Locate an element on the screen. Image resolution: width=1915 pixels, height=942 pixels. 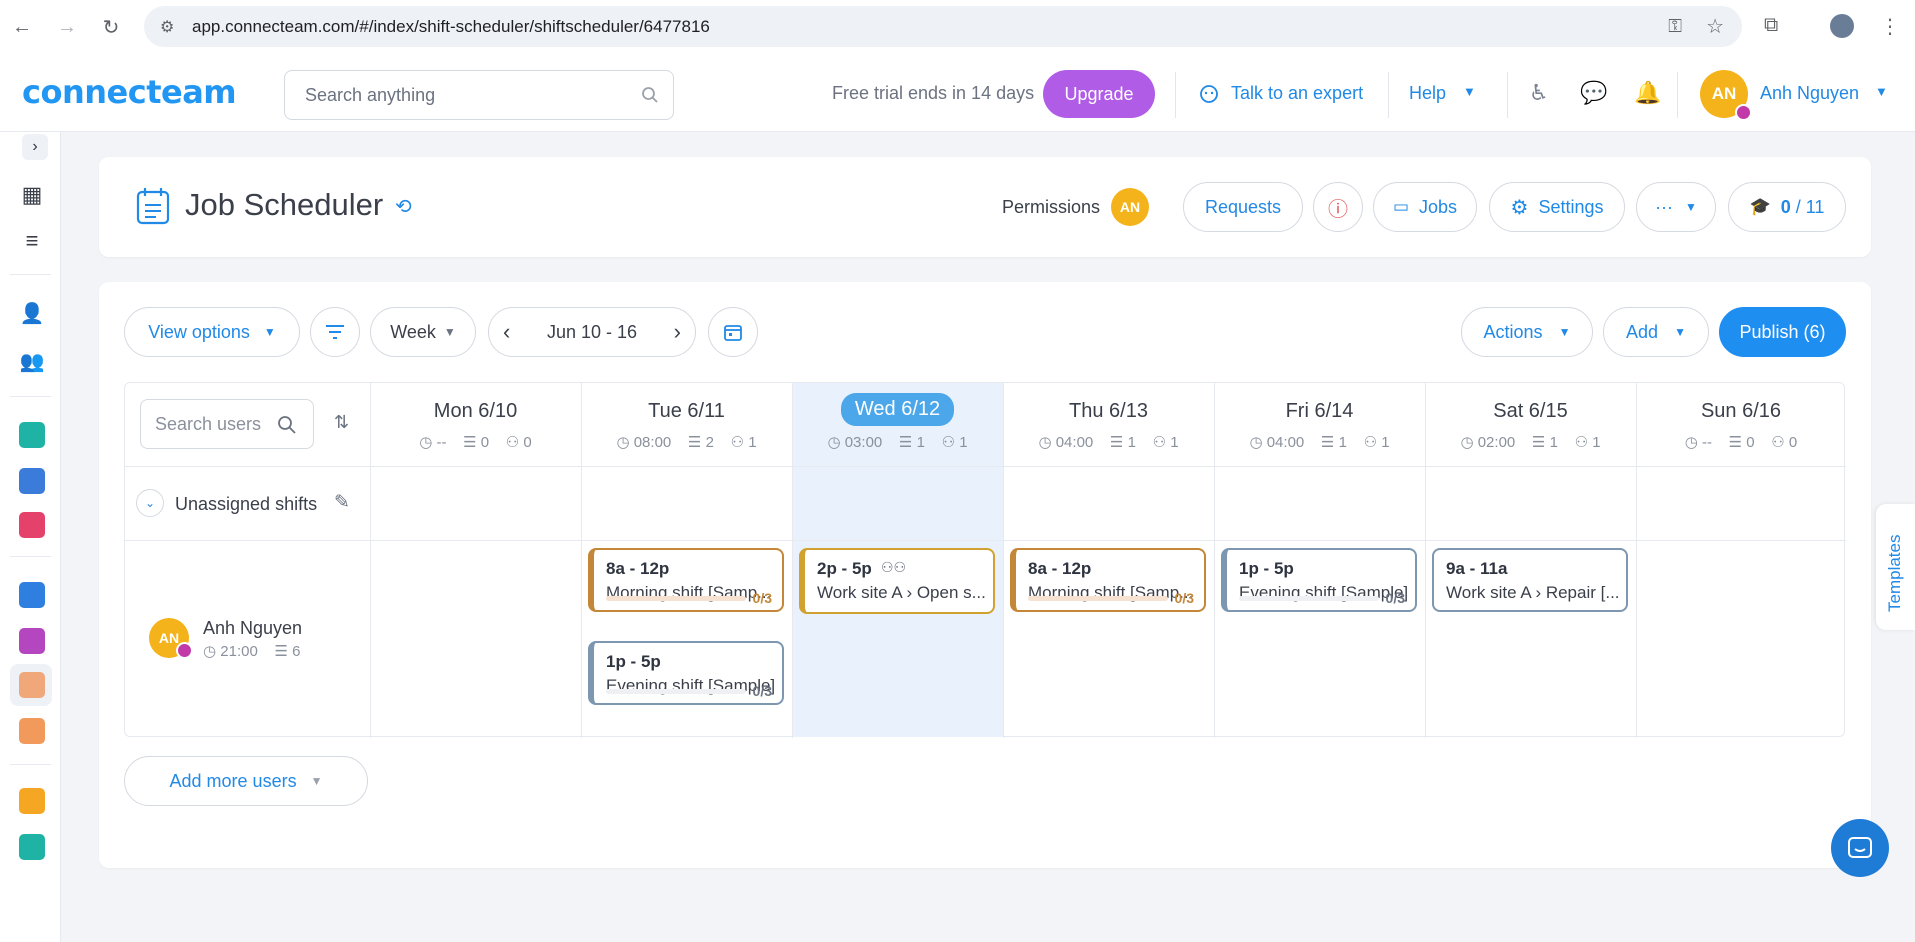
day-header: Tue 6/11 ◷ 08:00 ☰ 2 ⚇ 1 is located at coordinates (686, 425).